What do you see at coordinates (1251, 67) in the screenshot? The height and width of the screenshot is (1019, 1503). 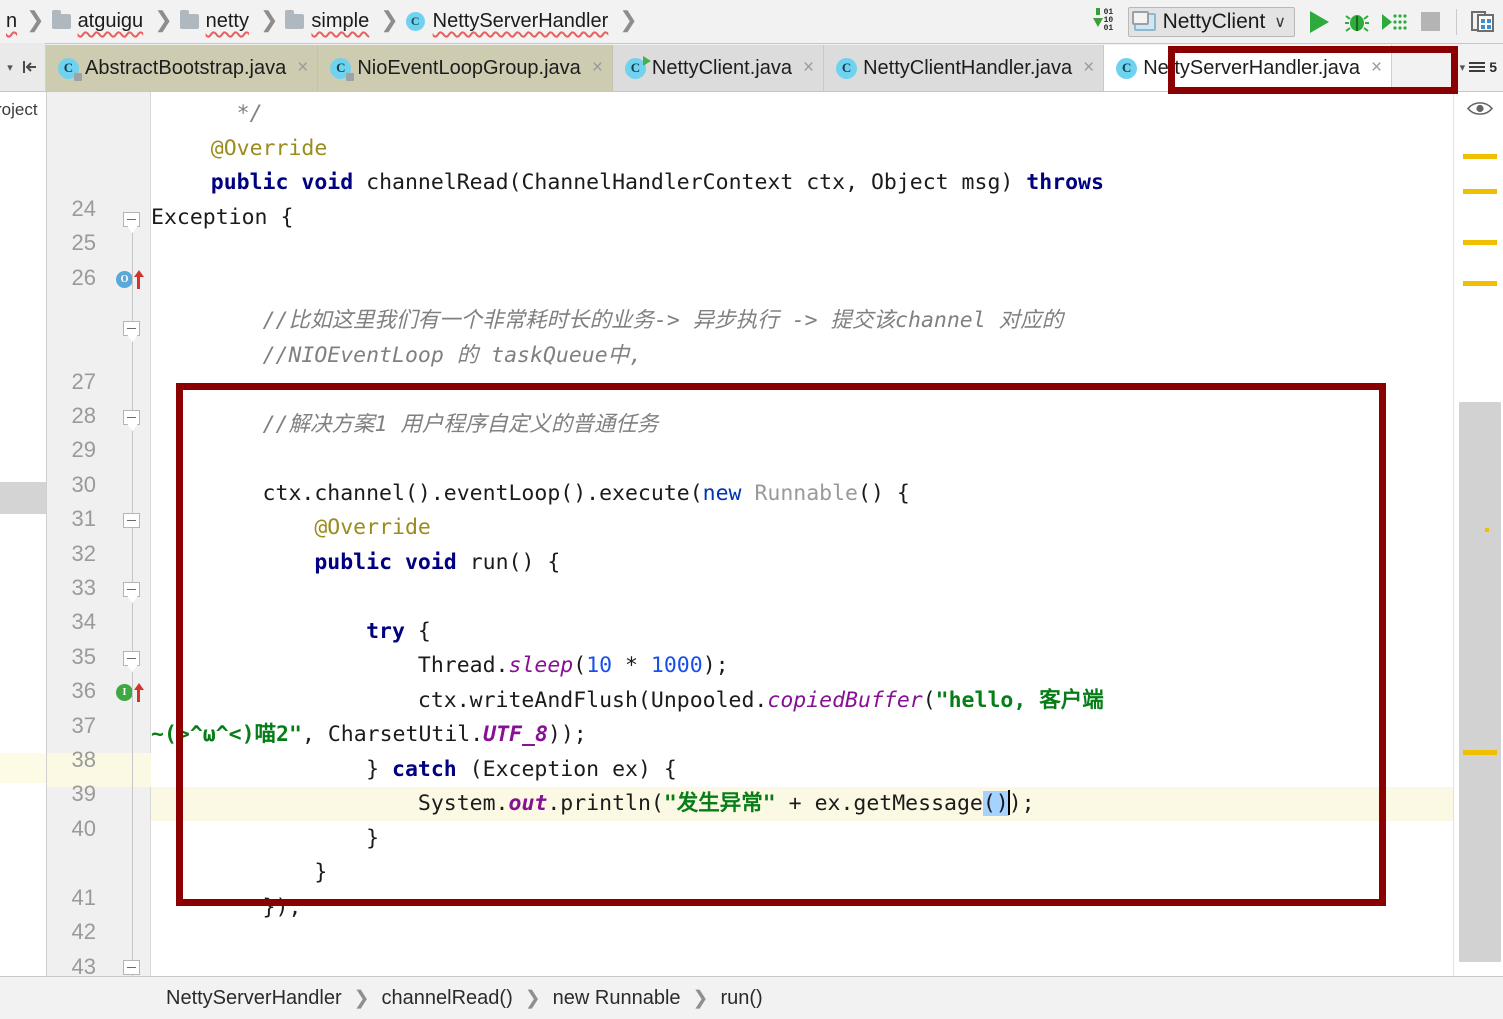 I see `tab-label: NettyServerHandler.java` at bounding box center [1251, 67].